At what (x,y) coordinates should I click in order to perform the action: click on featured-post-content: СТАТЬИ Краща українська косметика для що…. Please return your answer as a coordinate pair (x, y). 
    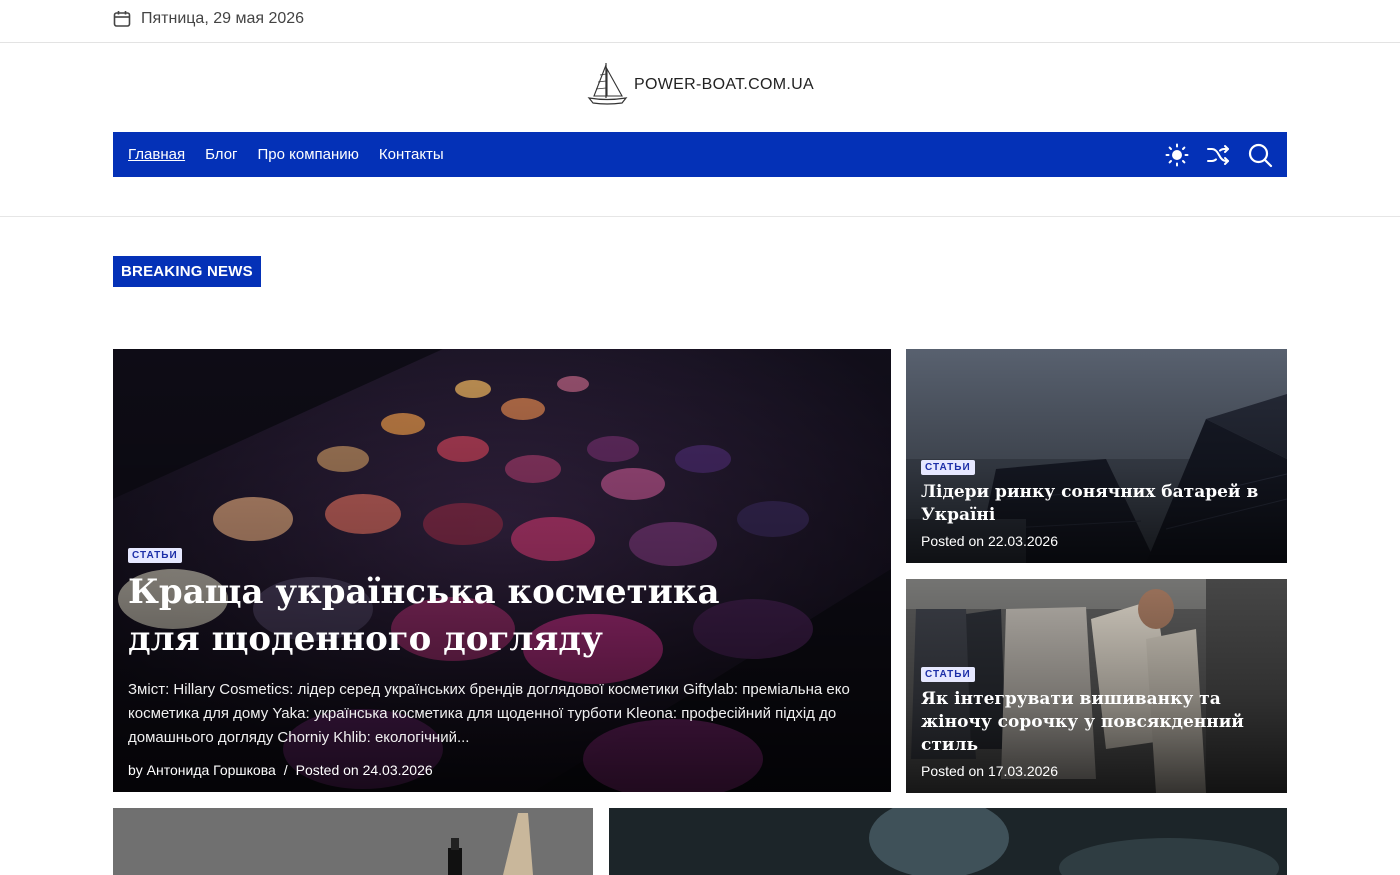
    Looking at the image, I should click on (502, 661).